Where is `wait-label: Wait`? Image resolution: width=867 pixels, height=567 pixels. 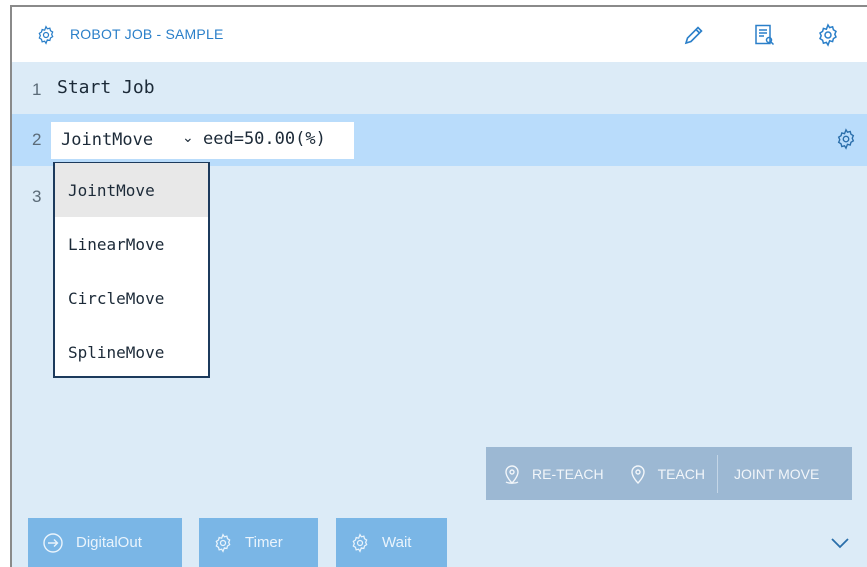 wait-label: Wait is located at coordinates (397, 542).